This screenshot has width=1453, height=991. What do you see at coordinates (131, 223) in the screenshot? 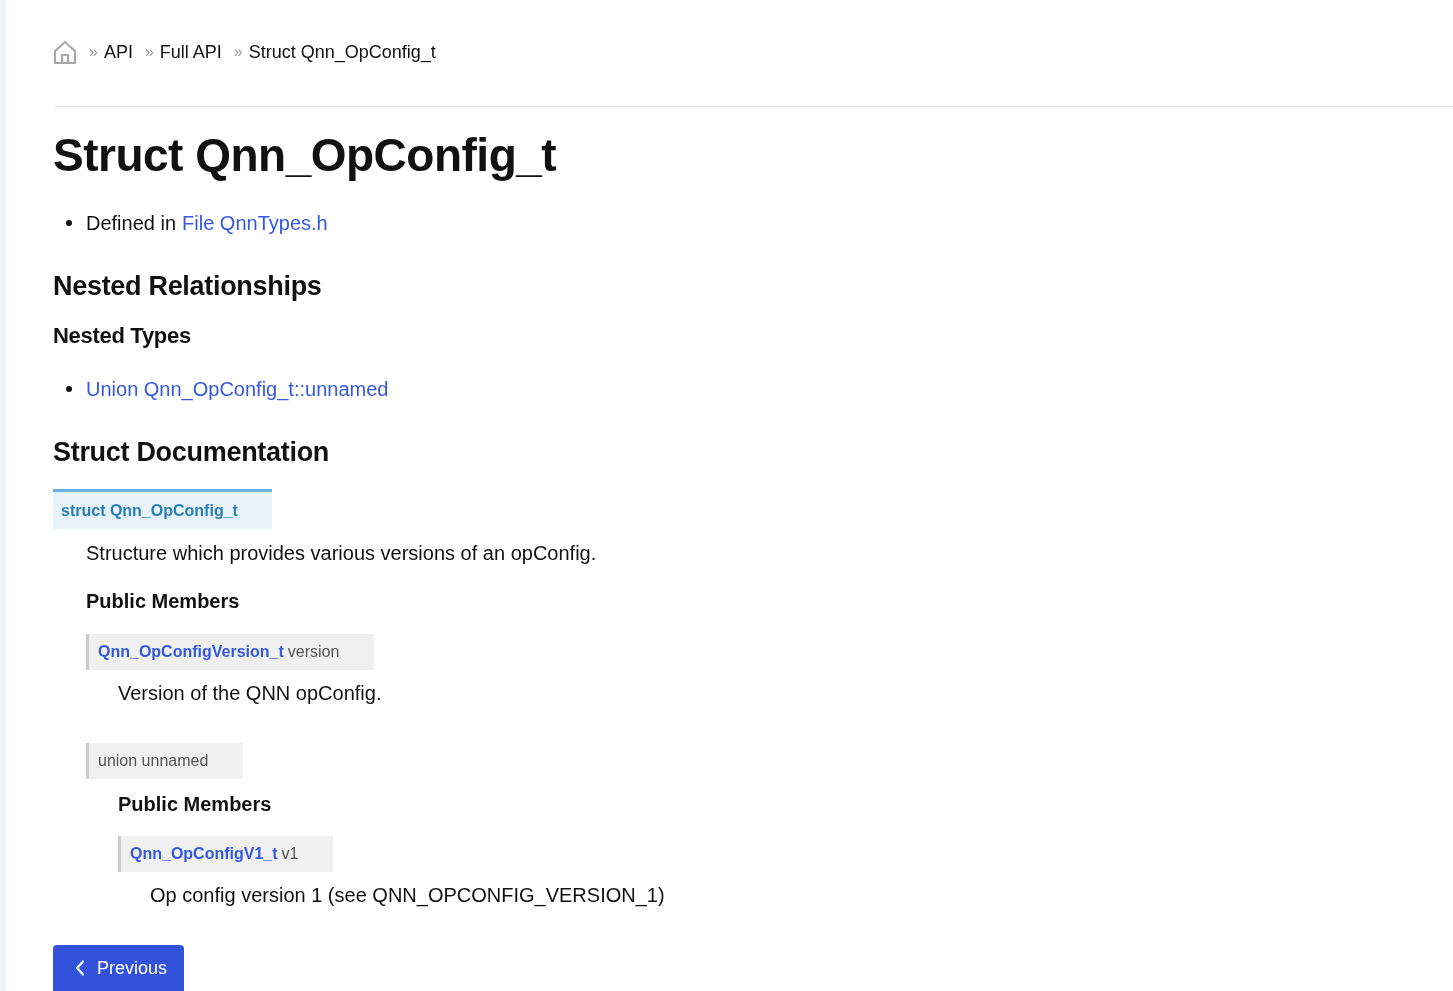
I see `defined-in-label: Defined in` at bounding box center [131, 223].